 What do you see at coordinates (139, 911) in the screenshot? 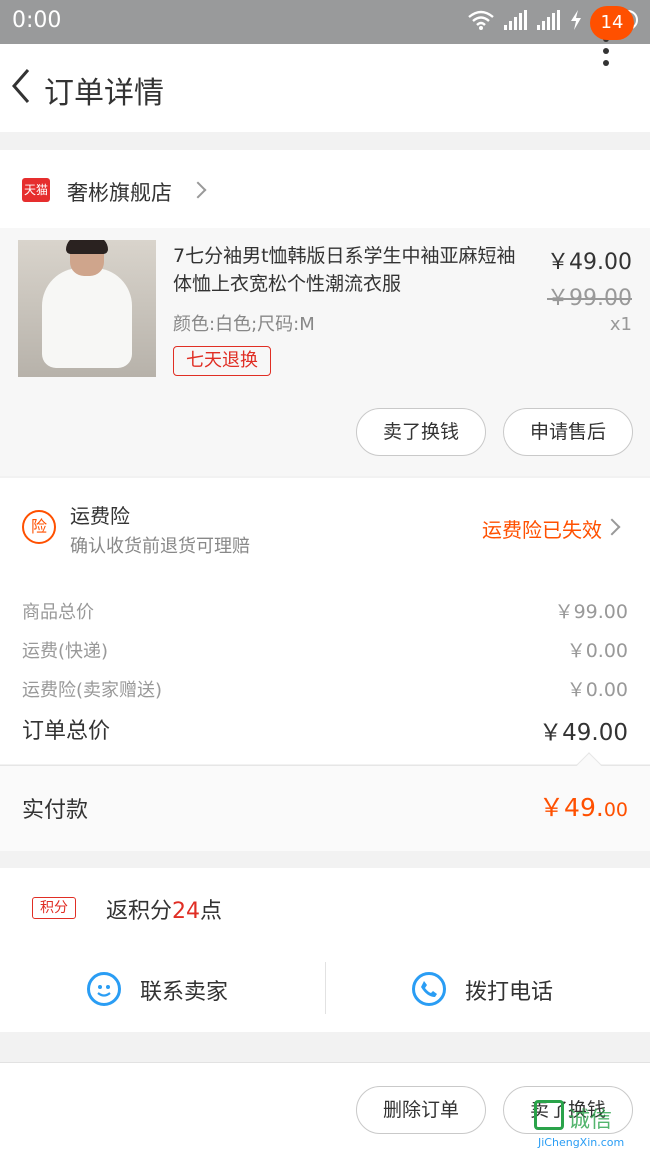
I see `points-prefix: 返积分` at bounding box center [139, 911].